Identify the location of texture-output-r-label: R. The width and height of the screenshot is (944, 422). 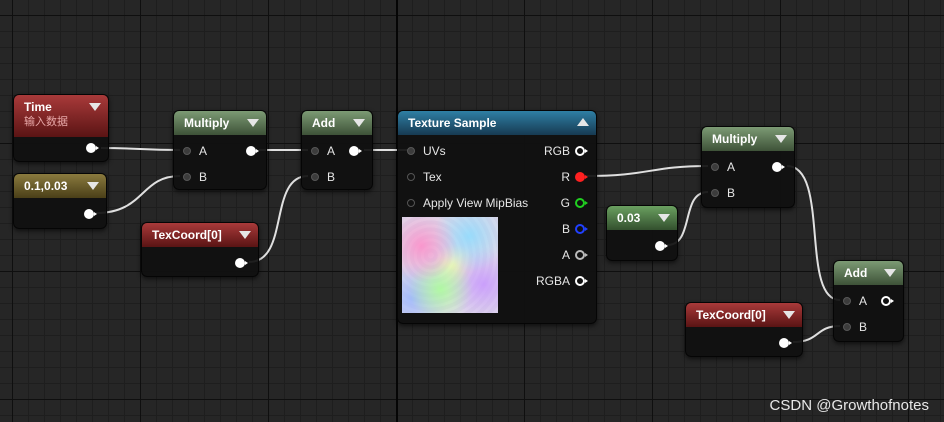
(565, 177).